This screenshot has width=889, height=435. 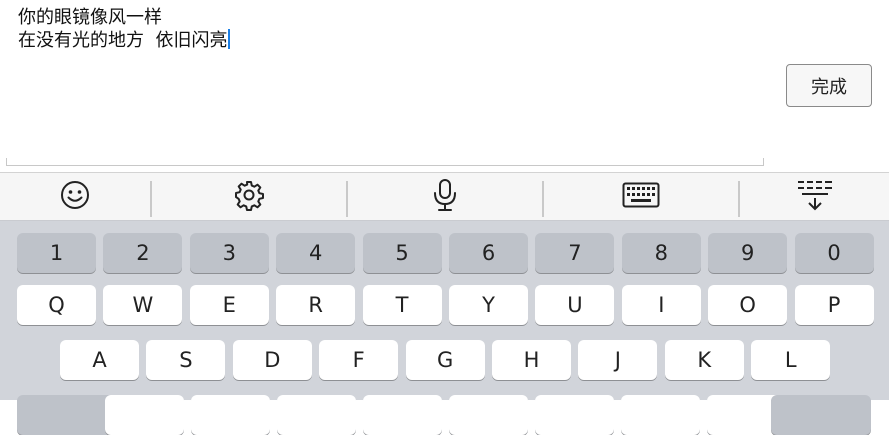 I want to click on key-p: P, so click(x=834, y=305).